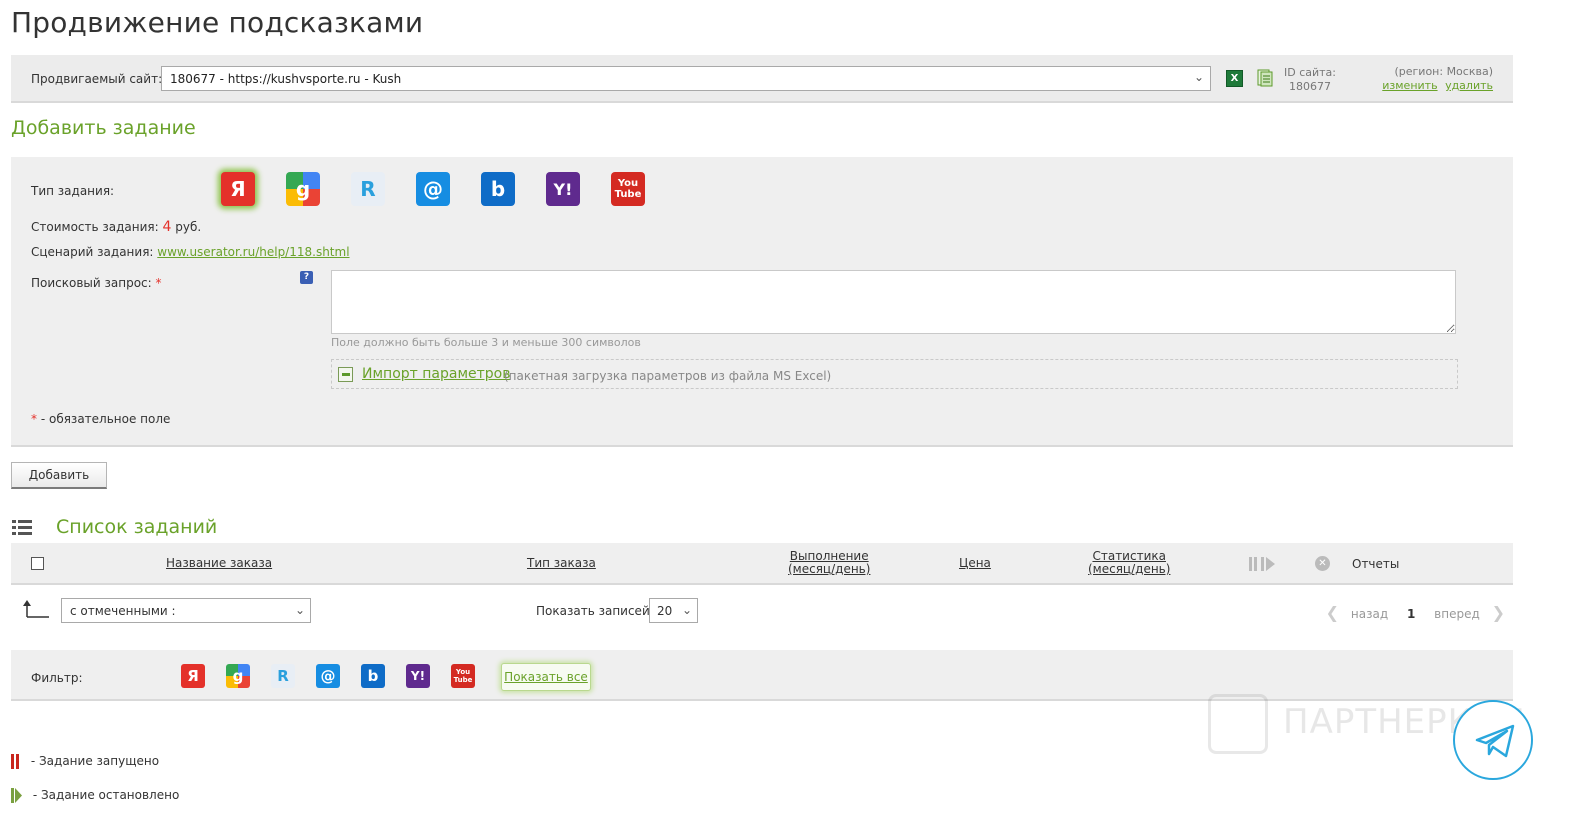 This screenshot has height=813, width=1569. What do you see at coordinates (686, 78) in the screenshot?
I see `site-select: 180677 - https://kushvsporte.ru - Kush ⌄` at bounding box center [686, 78].